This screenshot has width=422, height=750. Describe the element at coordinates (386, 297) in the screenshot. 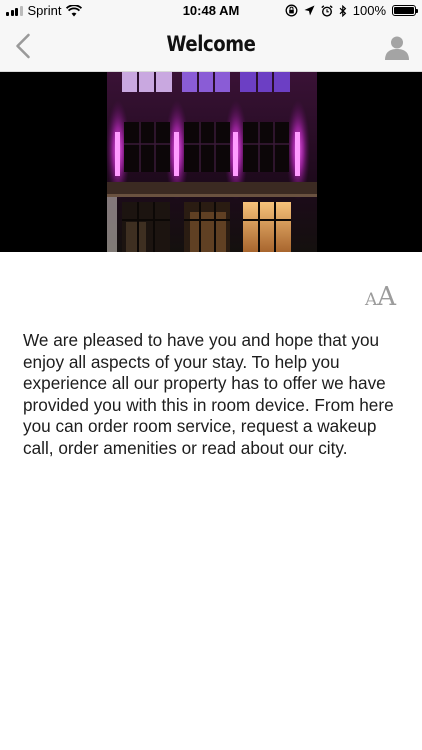

I see `large-font-glyph: A` at that location.